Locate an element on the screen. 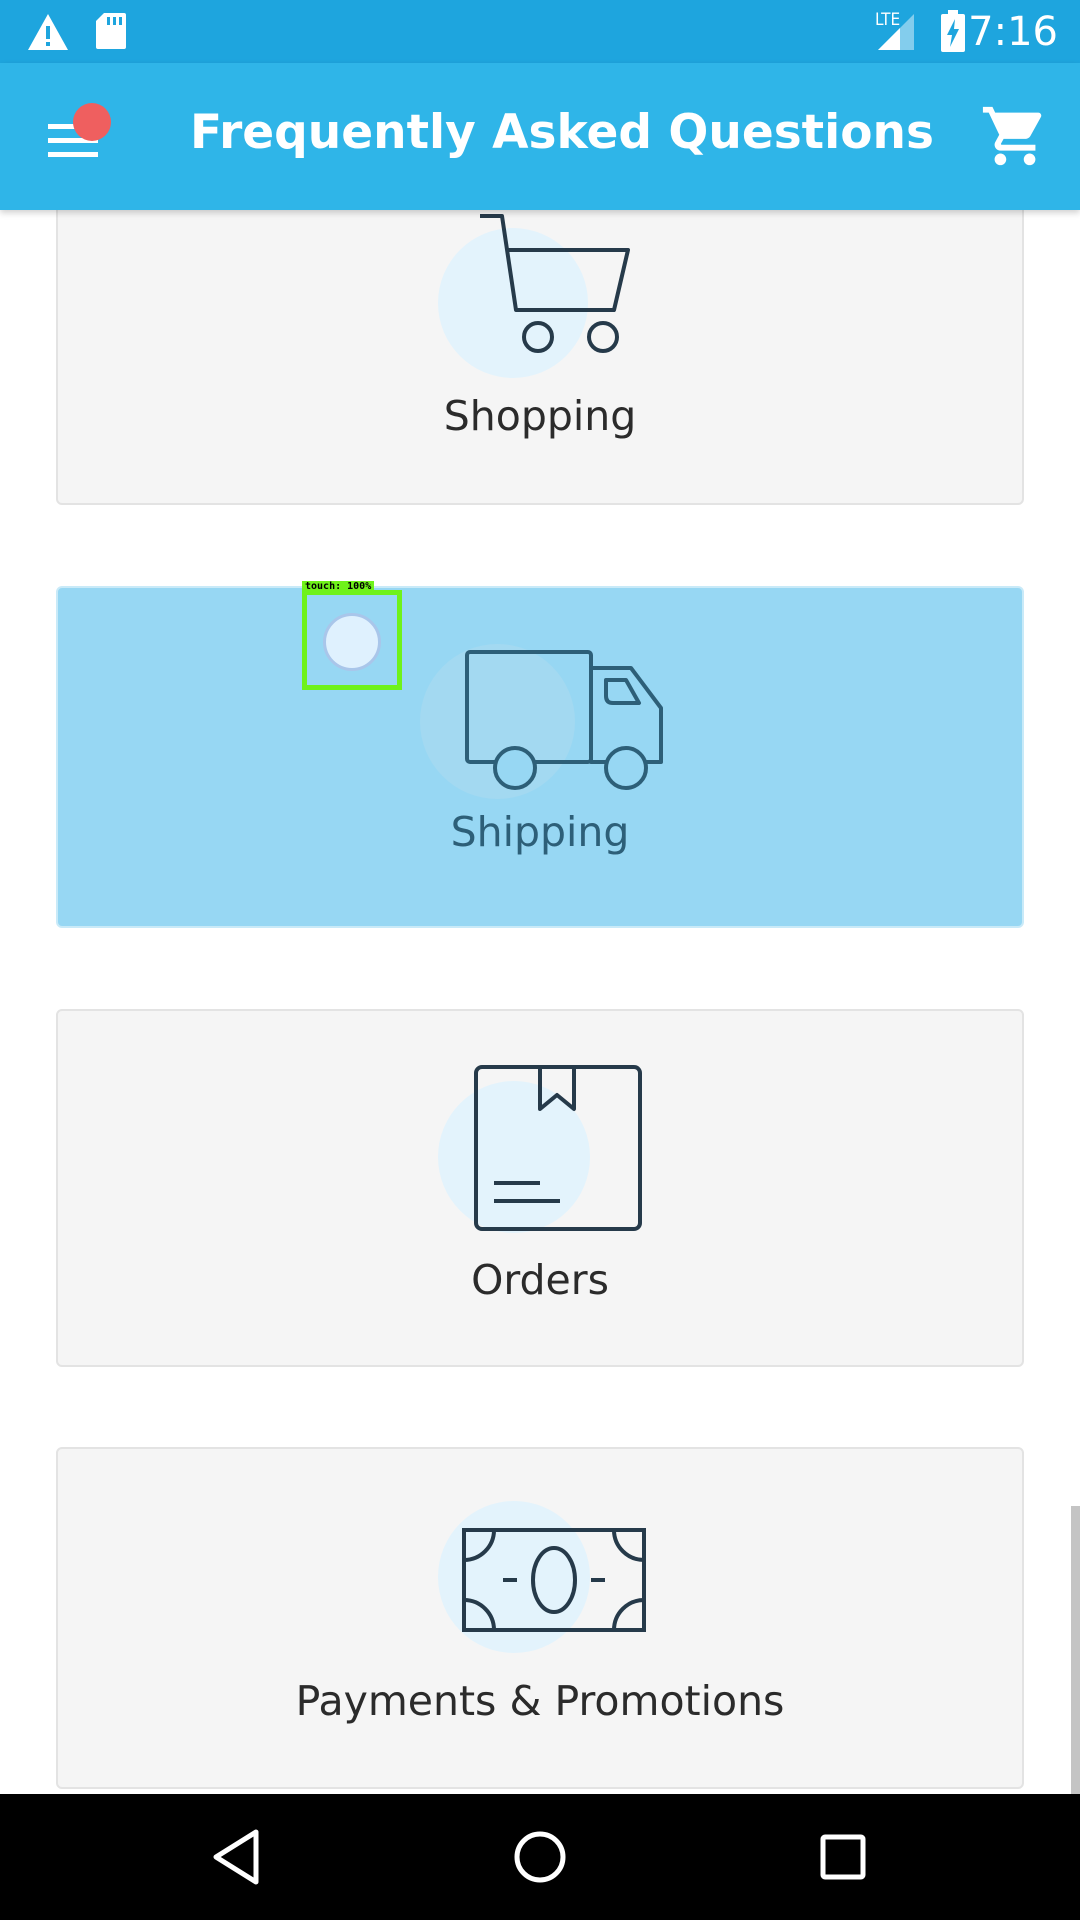 The height and width of the screenshot is (1920, 1080). home-icon is located at coordinates (540, 1857).